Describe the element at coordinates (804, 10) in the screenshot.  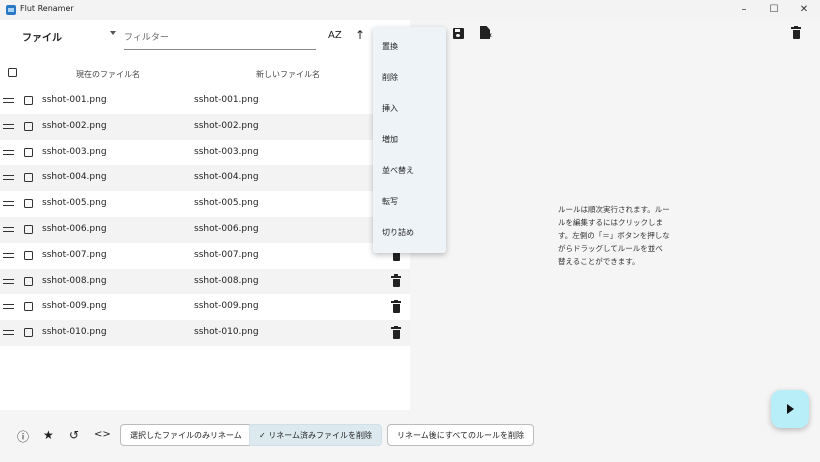
I see `close-button: ✕` at that location.